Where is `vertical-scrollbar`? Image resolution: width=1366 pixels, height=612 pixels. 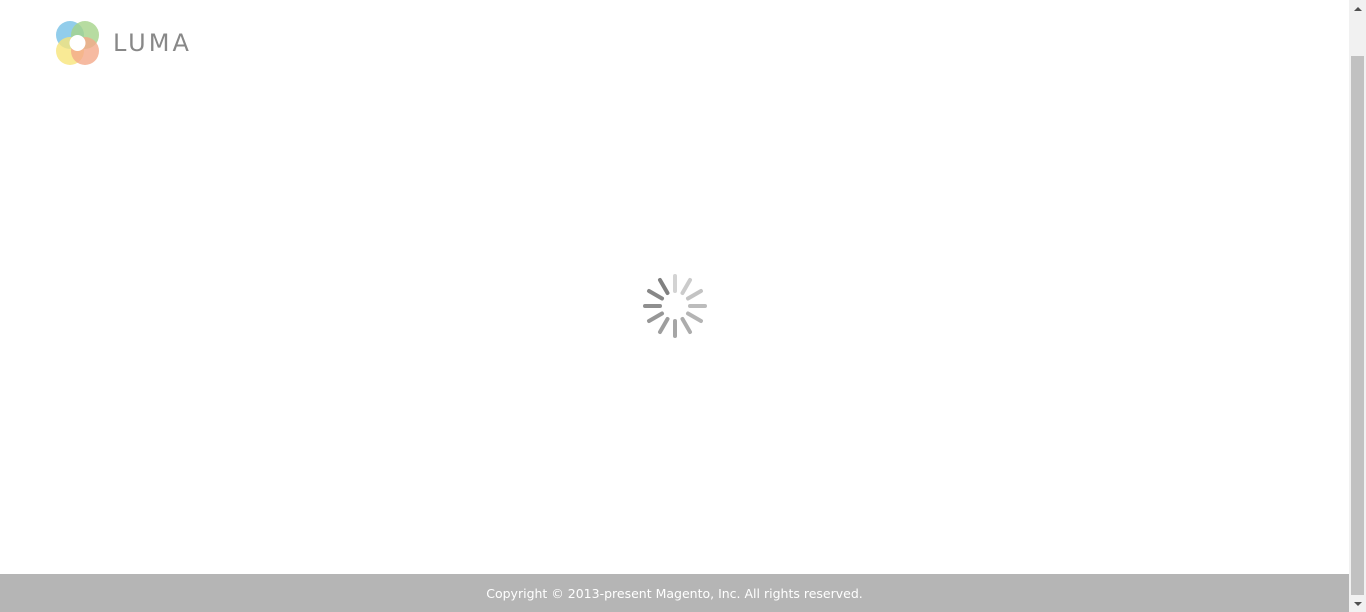 vertical-scrollbar is located at coordinates (1357, 306).